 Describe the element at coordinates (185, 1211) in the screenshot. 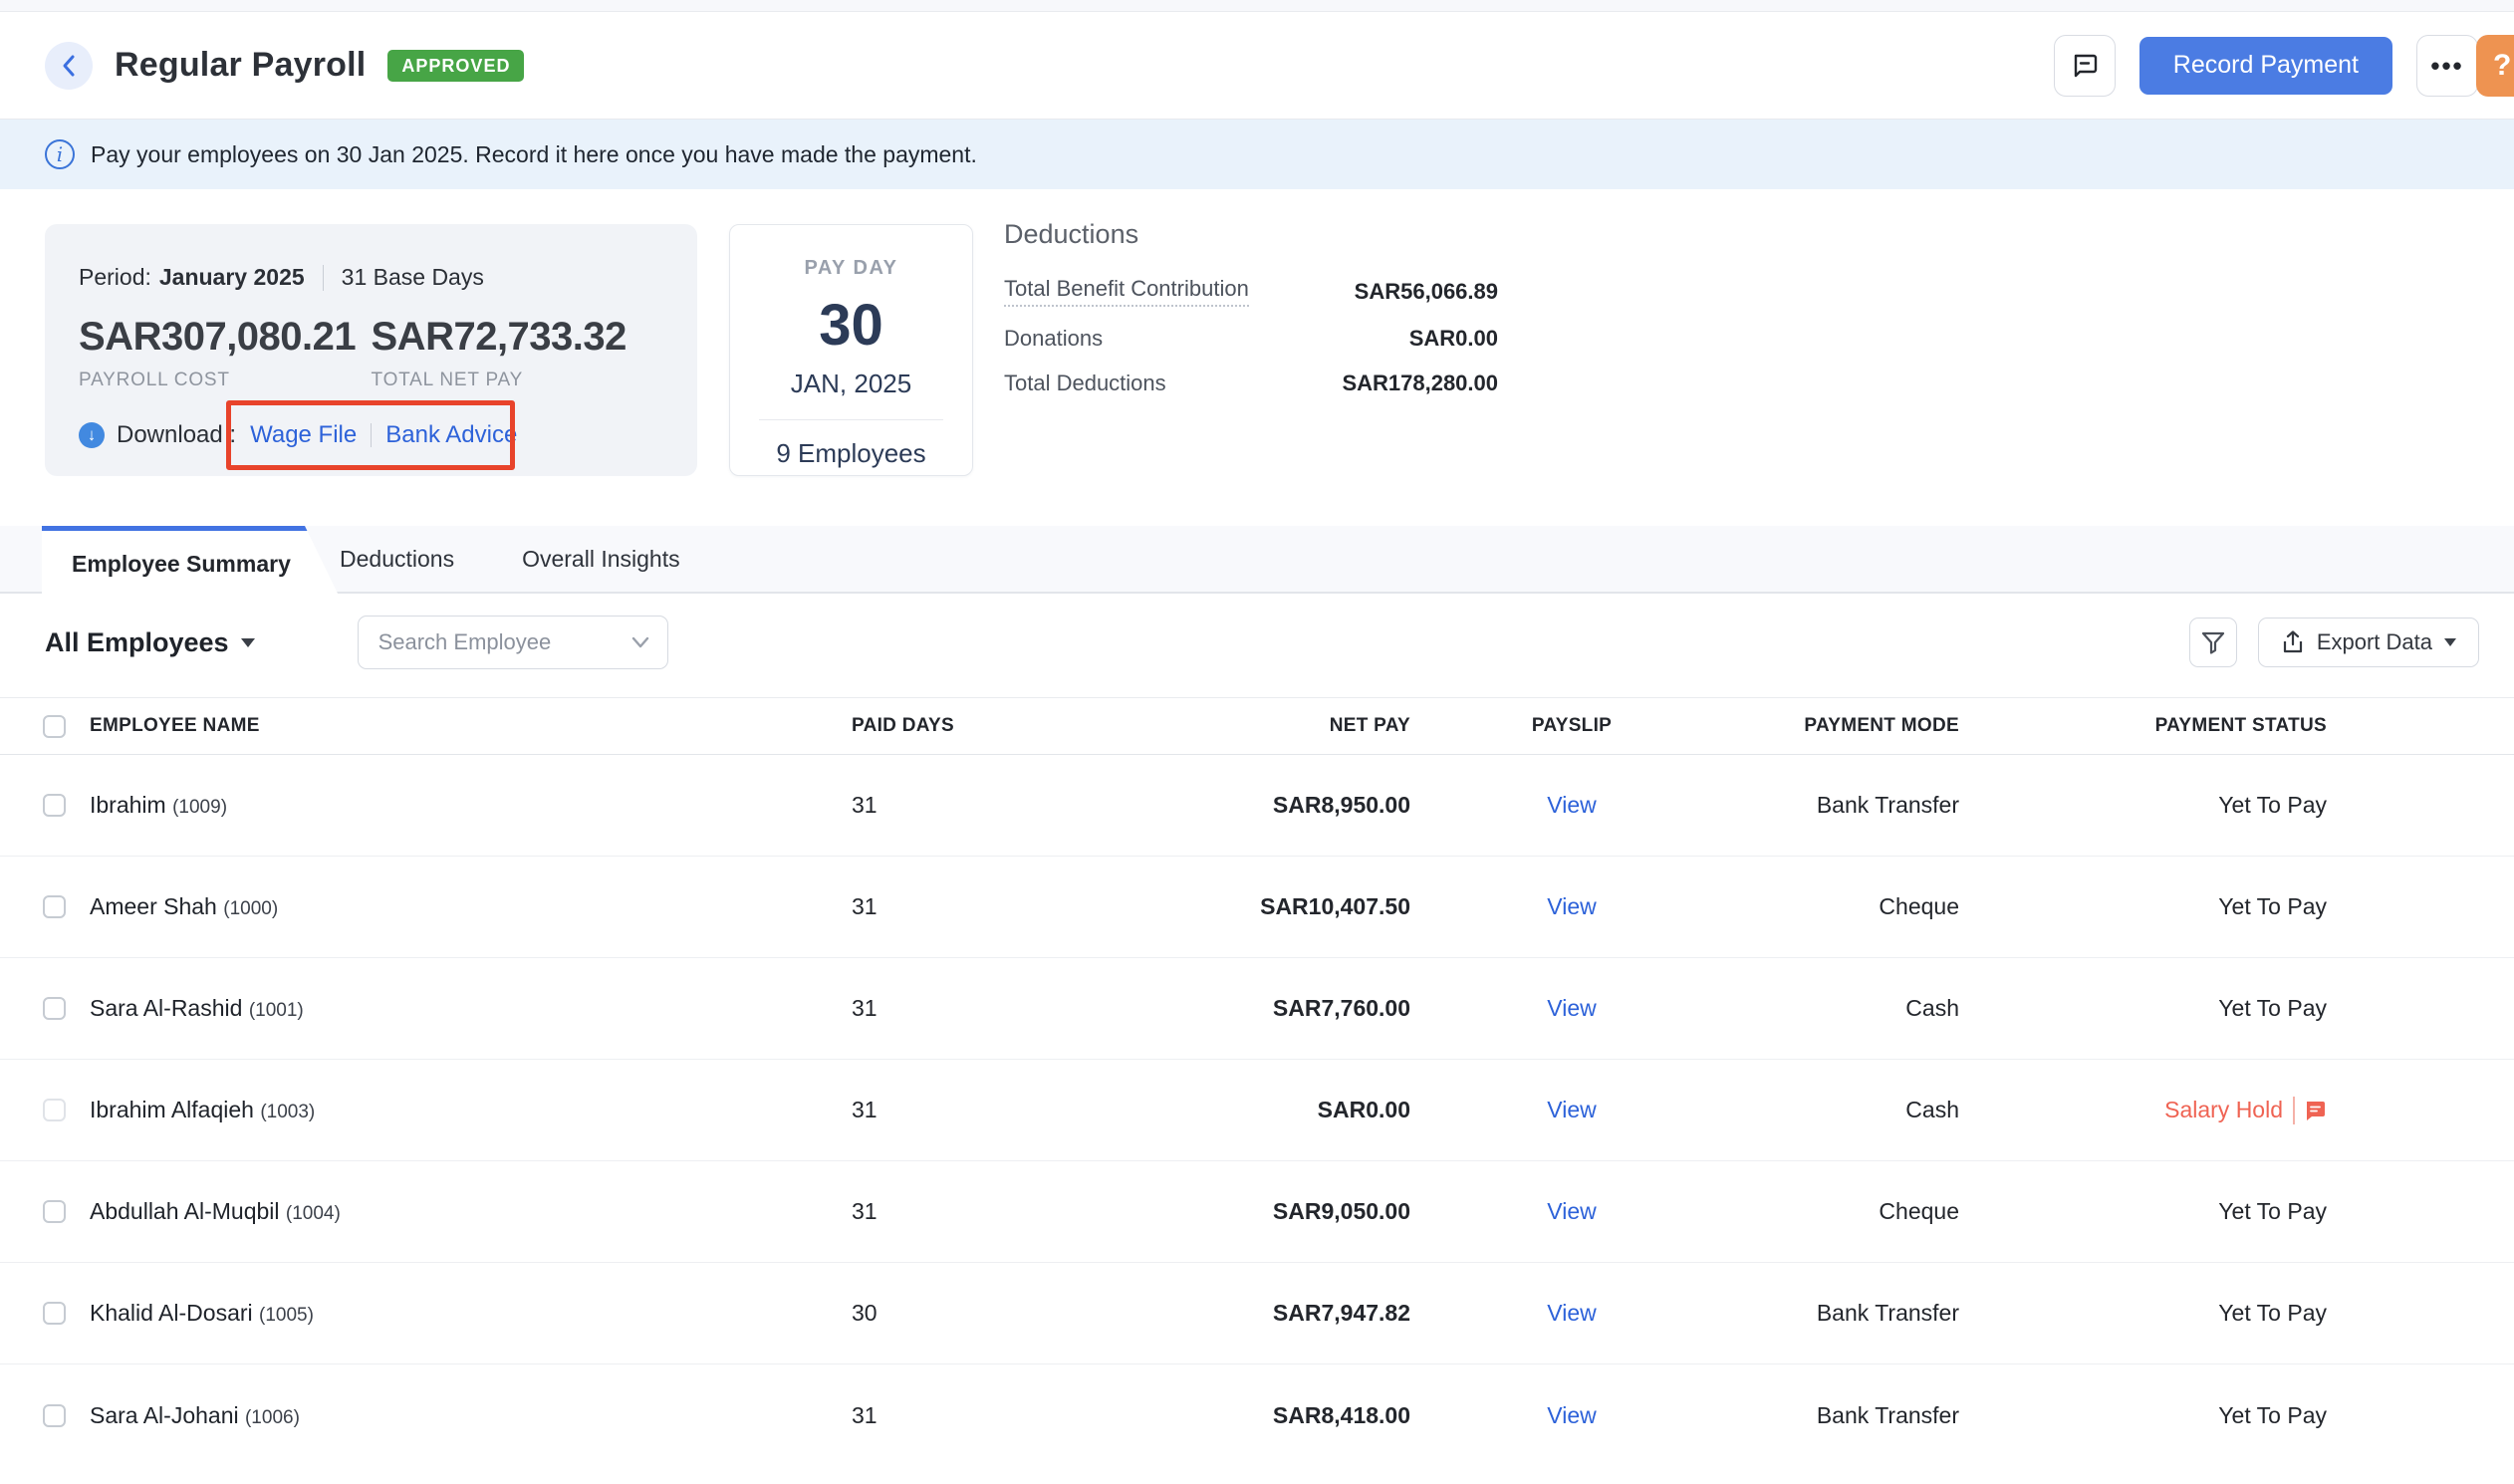

I see `employee-name: Abdullah Al-Muqbil` at that location.